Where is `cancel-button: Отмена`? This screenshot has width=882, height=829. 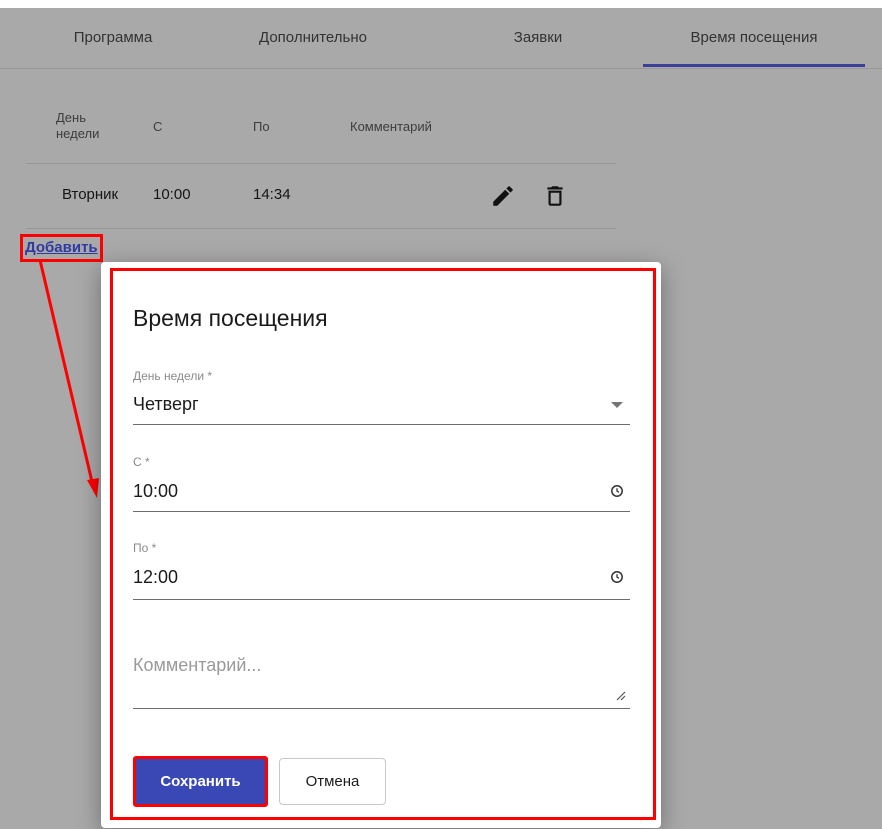 cancel-button: Отмена is located at coordinates (332, 781).